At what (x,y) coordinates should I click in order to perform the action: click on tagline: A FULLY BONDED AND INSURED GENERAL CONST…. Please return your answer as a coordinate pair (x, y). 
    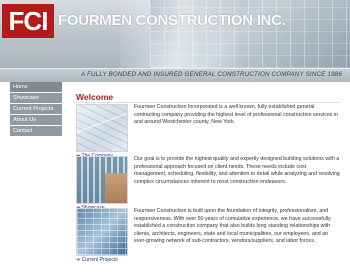
    Looking at the image, I should click on (211, 74).